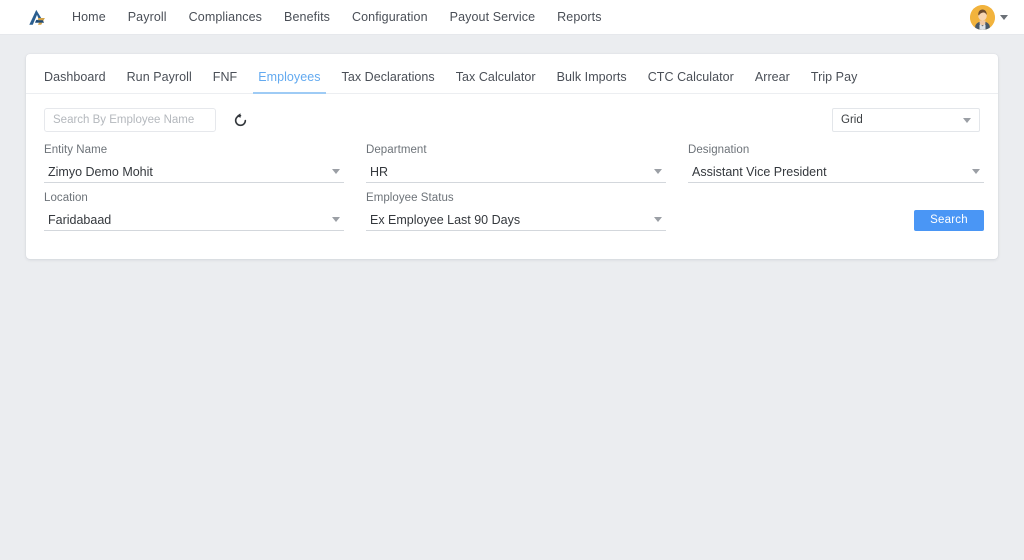  I want to click on department-value: HR, so click(379, 171).